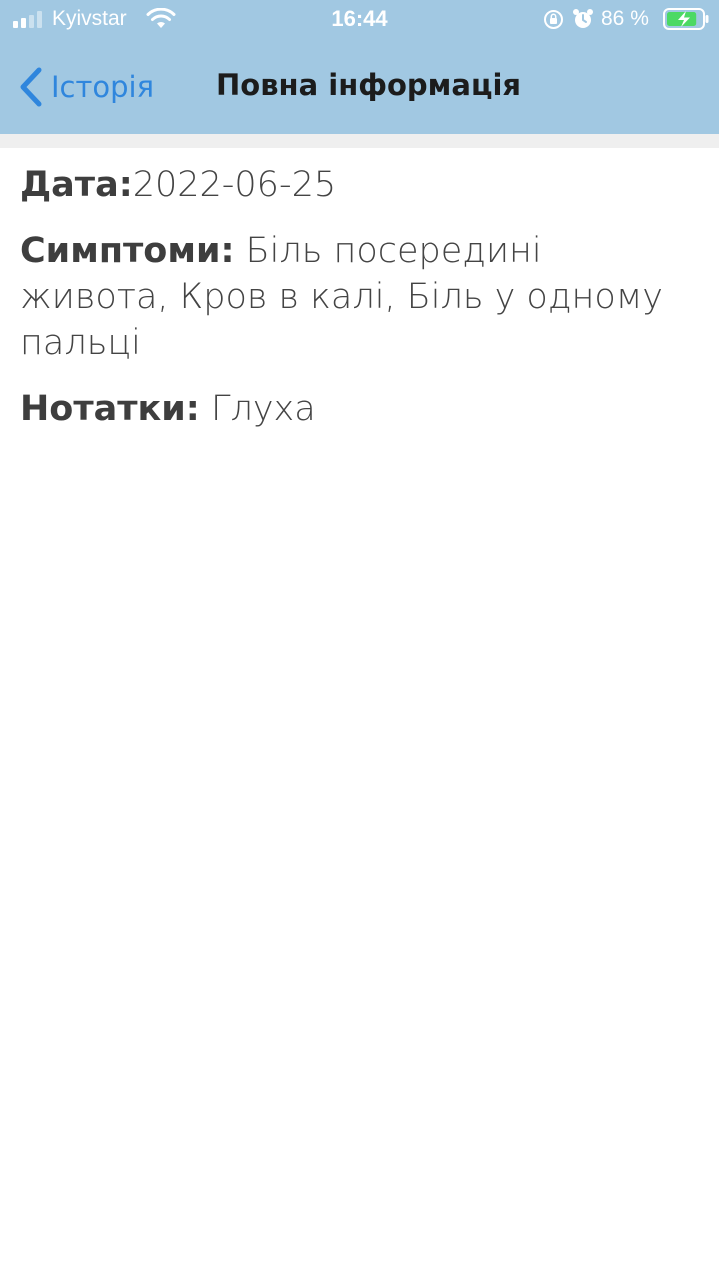 The width and height of the screenshot is (719, 1280). What do you see at coordinates (127, 251) in the screenshot?
I see `symptoms-label: Симптоми:` at bounding box center [127, 251].